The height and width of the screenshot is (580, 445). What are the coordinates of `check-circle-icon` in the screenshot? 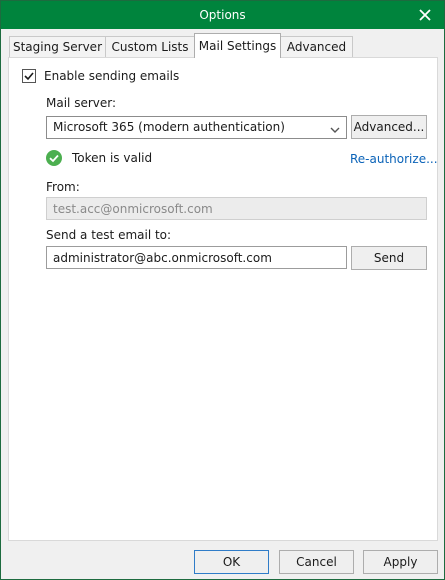 It's located at (54, 158).